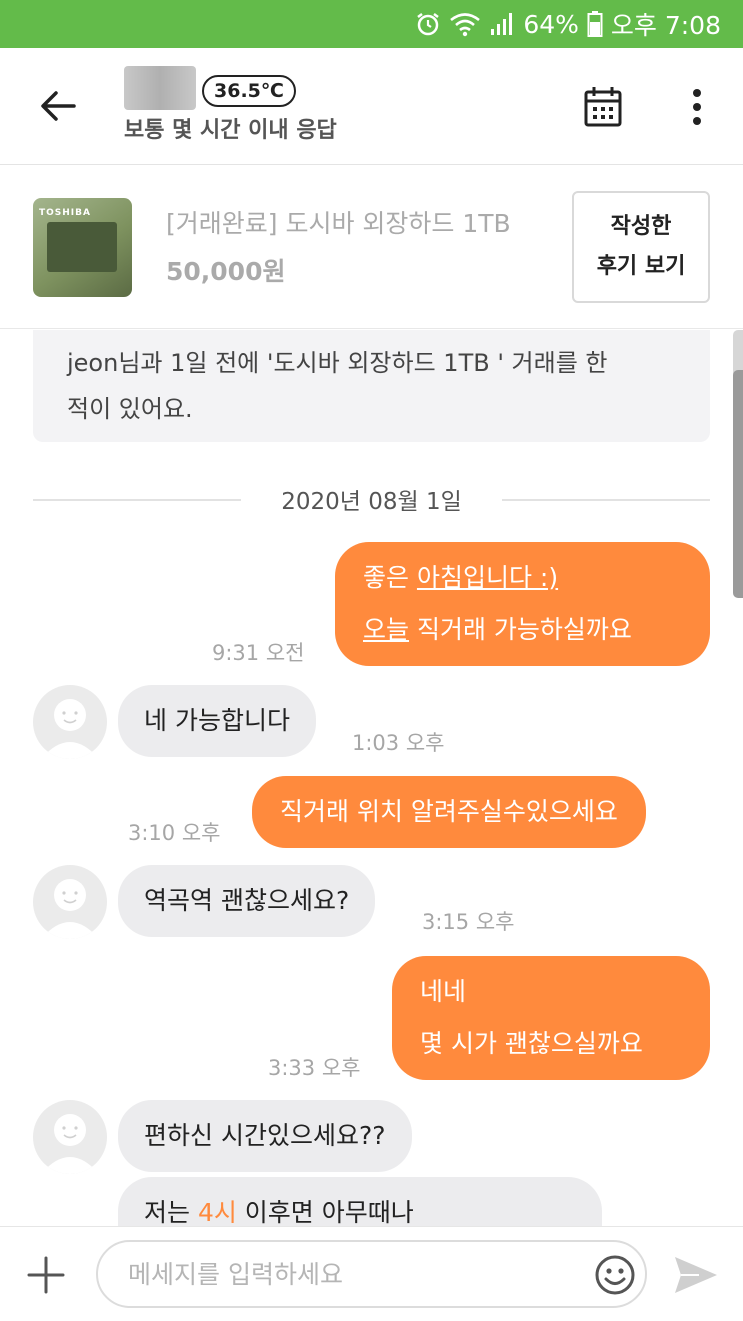 Image resolution: width=743 pixels, height=1321 pixels. Describe the element at coordinates (551, 24) in the screenshot. I see `battery-percent: 64%` at that location.